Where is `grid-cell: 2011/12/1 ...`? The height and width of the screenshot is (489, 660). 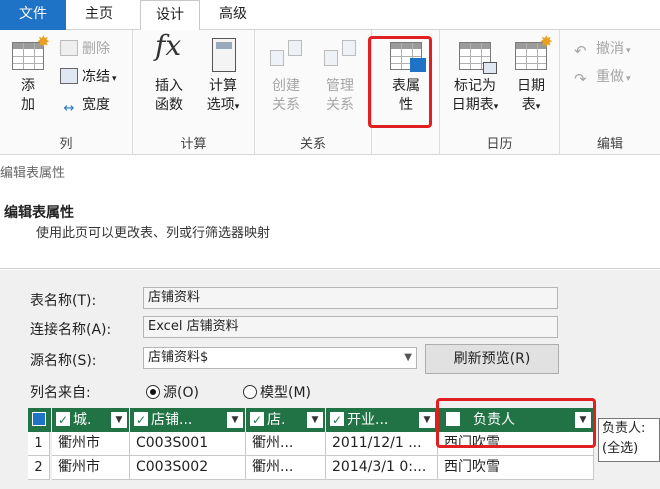 grid-cell: 2011/12/1 ... is located at coordinates (382, 444).